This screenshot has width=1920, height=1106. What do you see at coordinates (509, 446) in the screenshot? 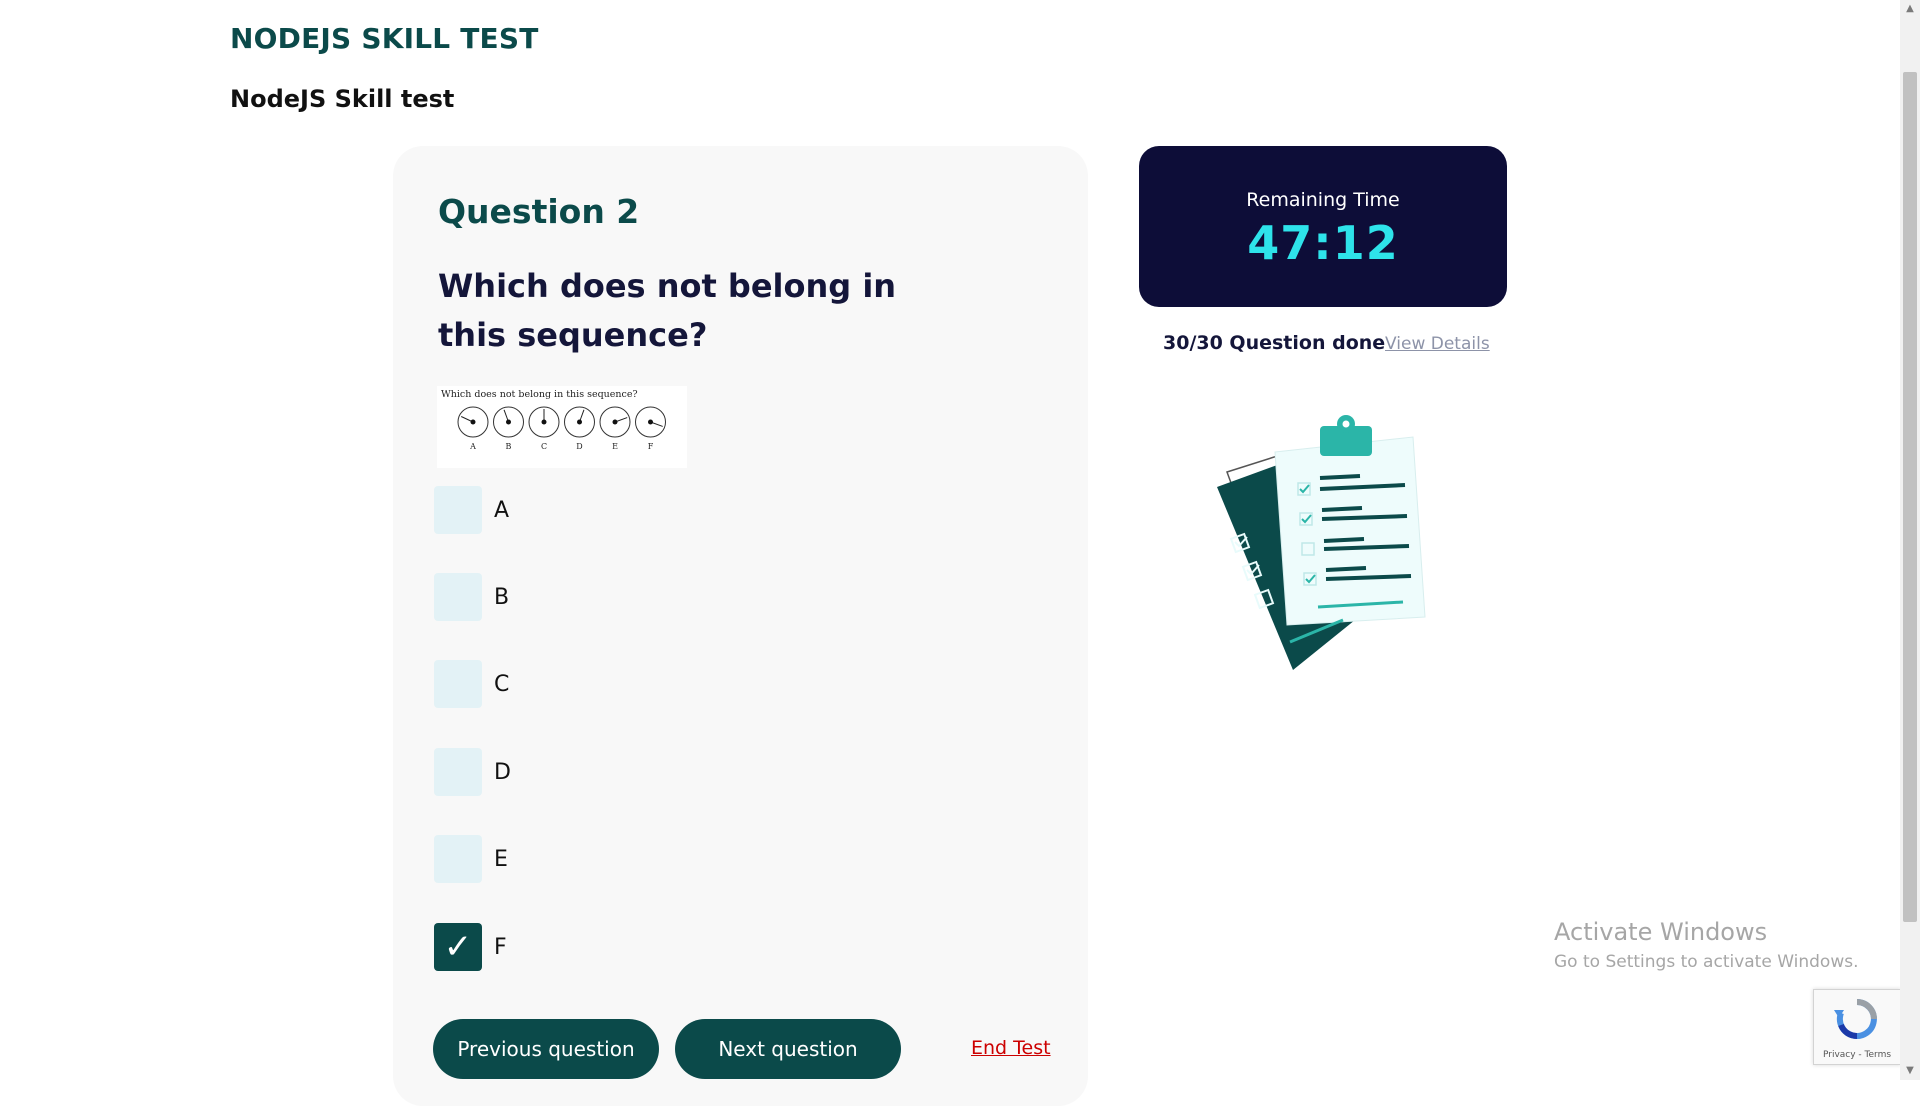
I see `dial-label: B` at bounding box center [509, 446].